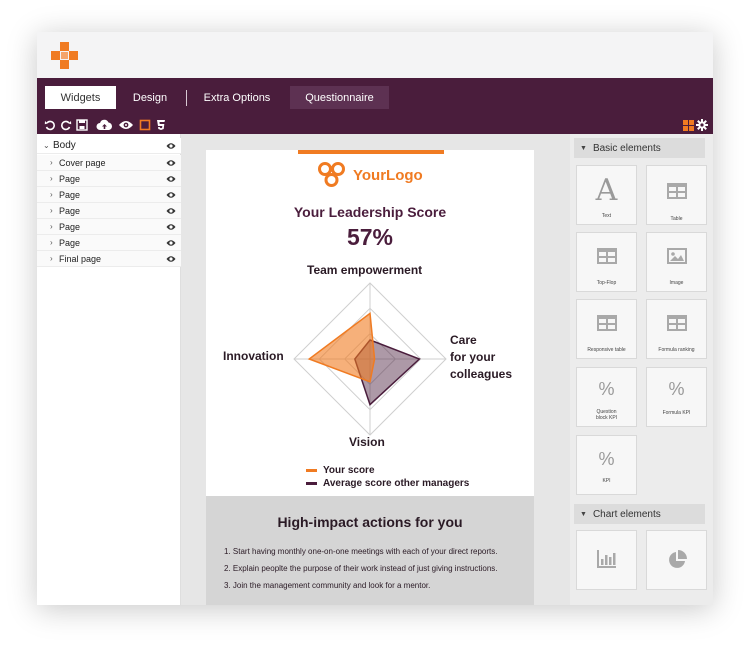  Describe the element at coordinates (65, 58) in the screenshot. I see `app-logo-icon` at that location.